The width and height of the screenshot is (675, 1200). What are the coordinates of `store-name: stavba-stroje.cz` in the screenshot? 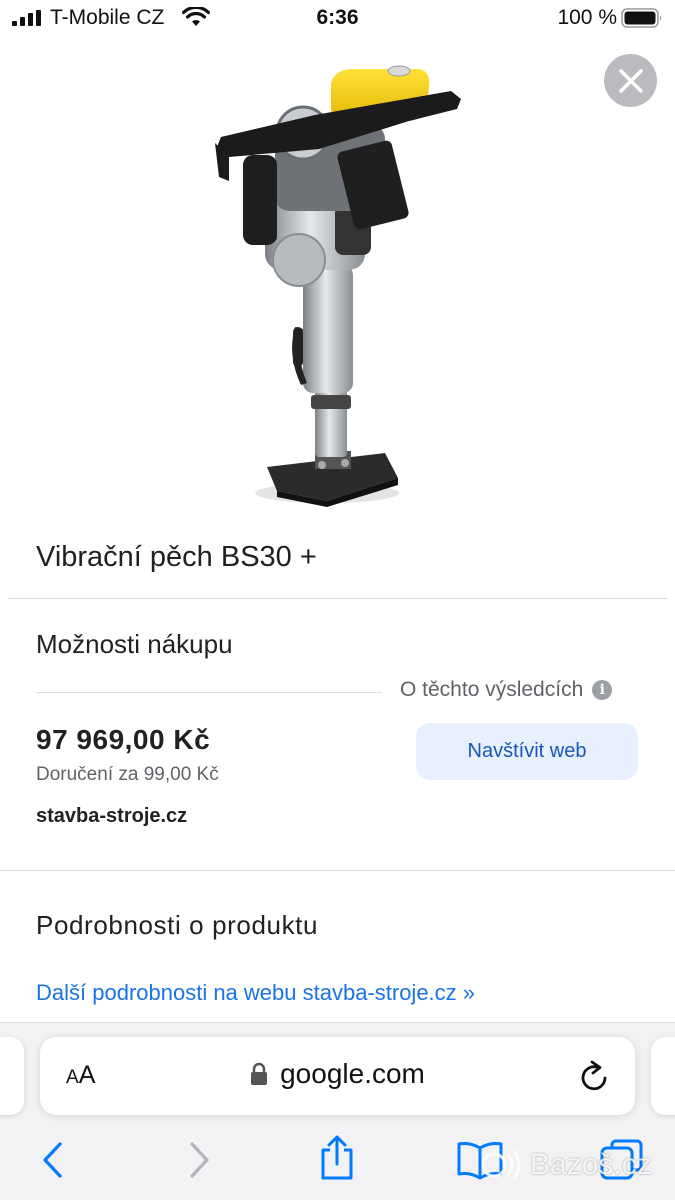 It's located at (111, 816).